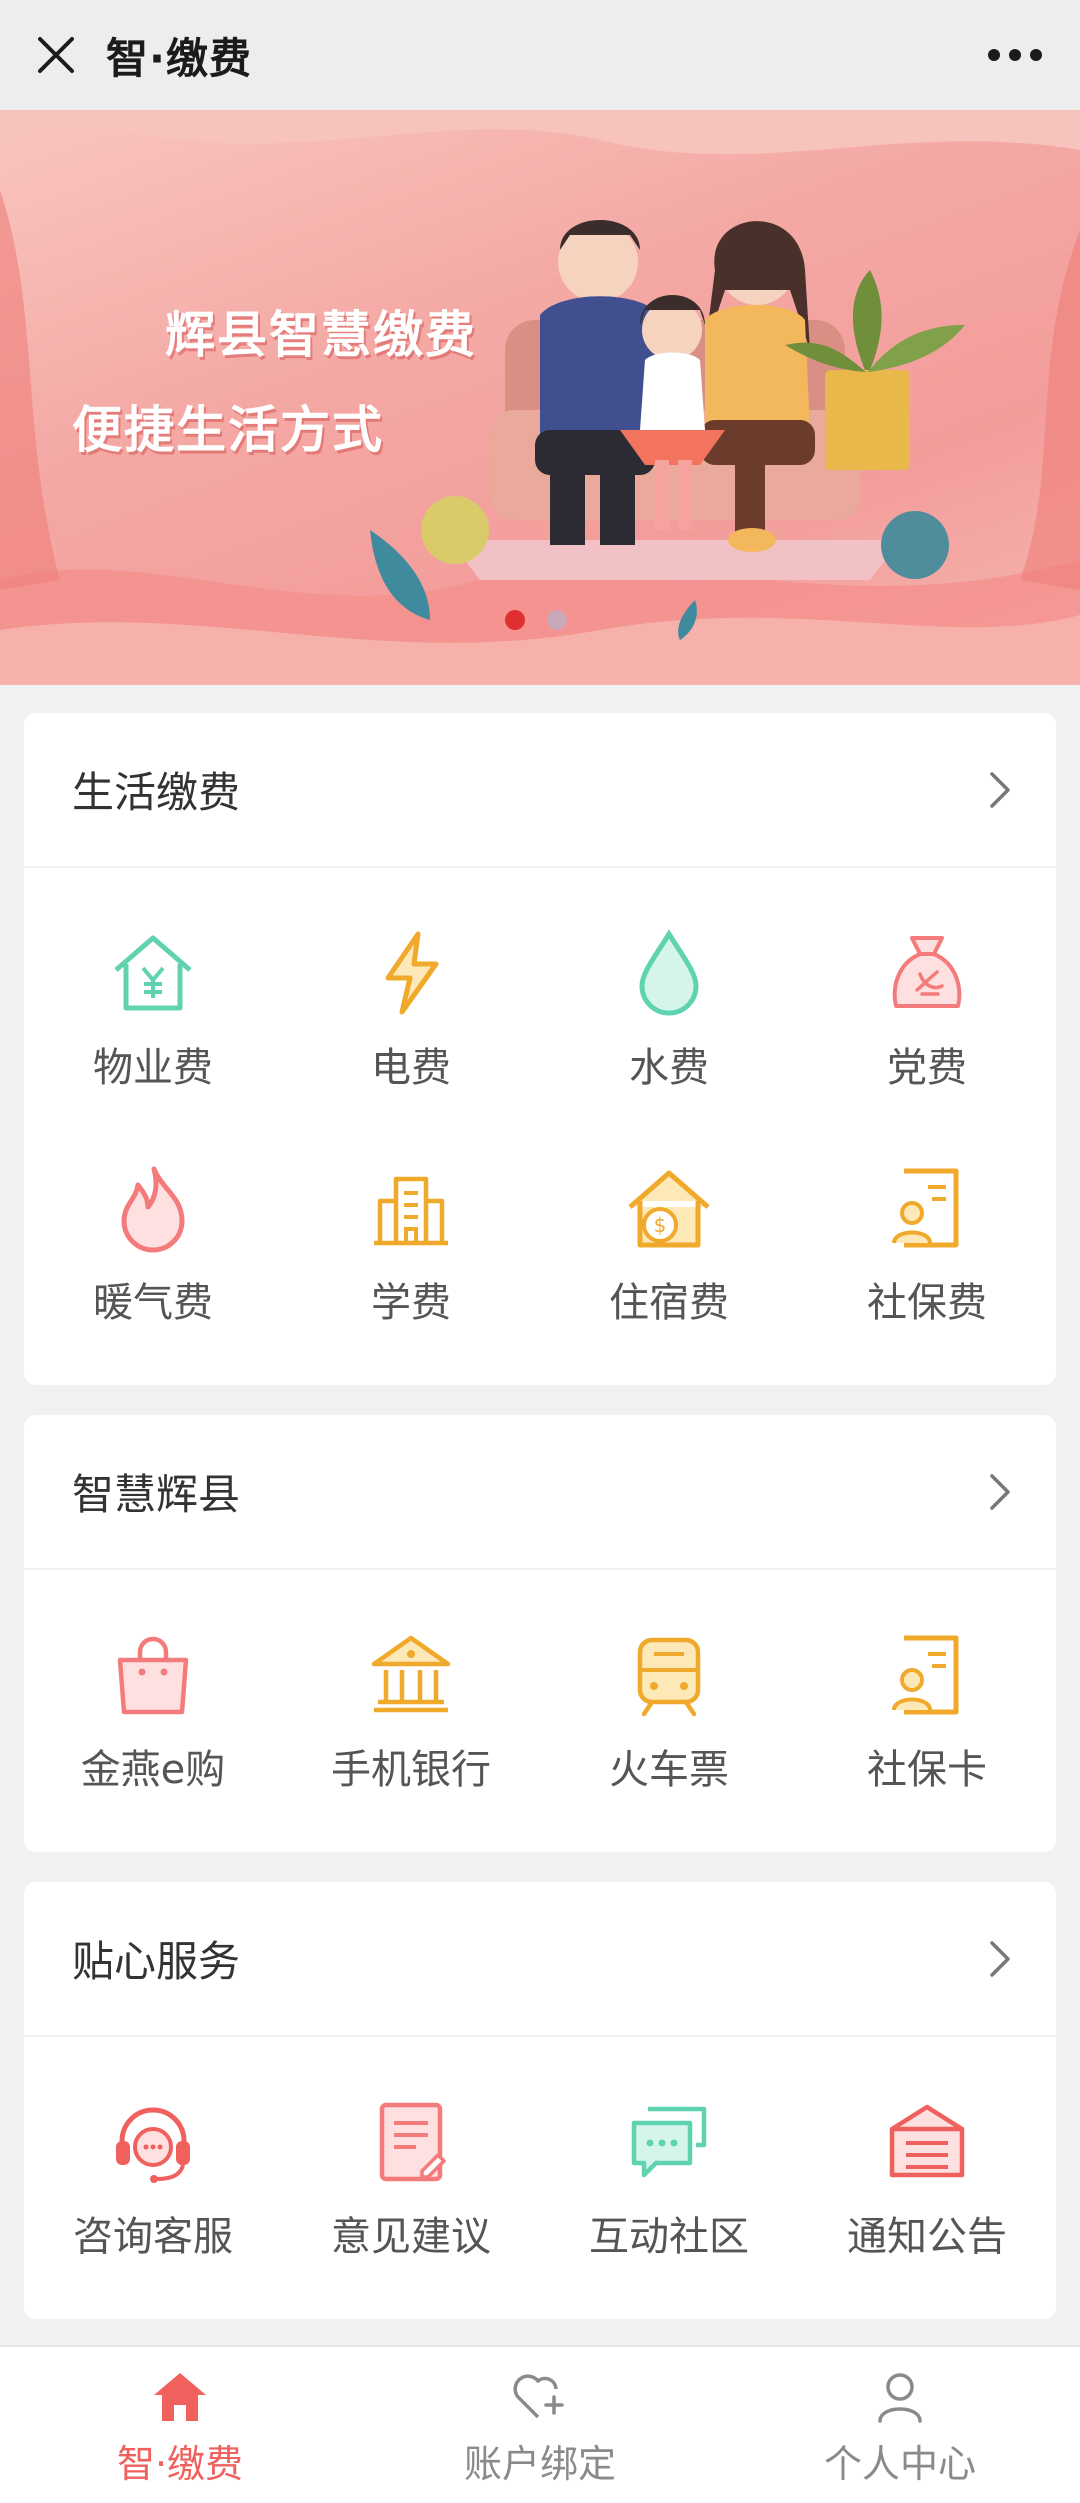 This screenshot has height=2503, width=1080. I want to click on service-label: 物业费, so click(153, 1068).